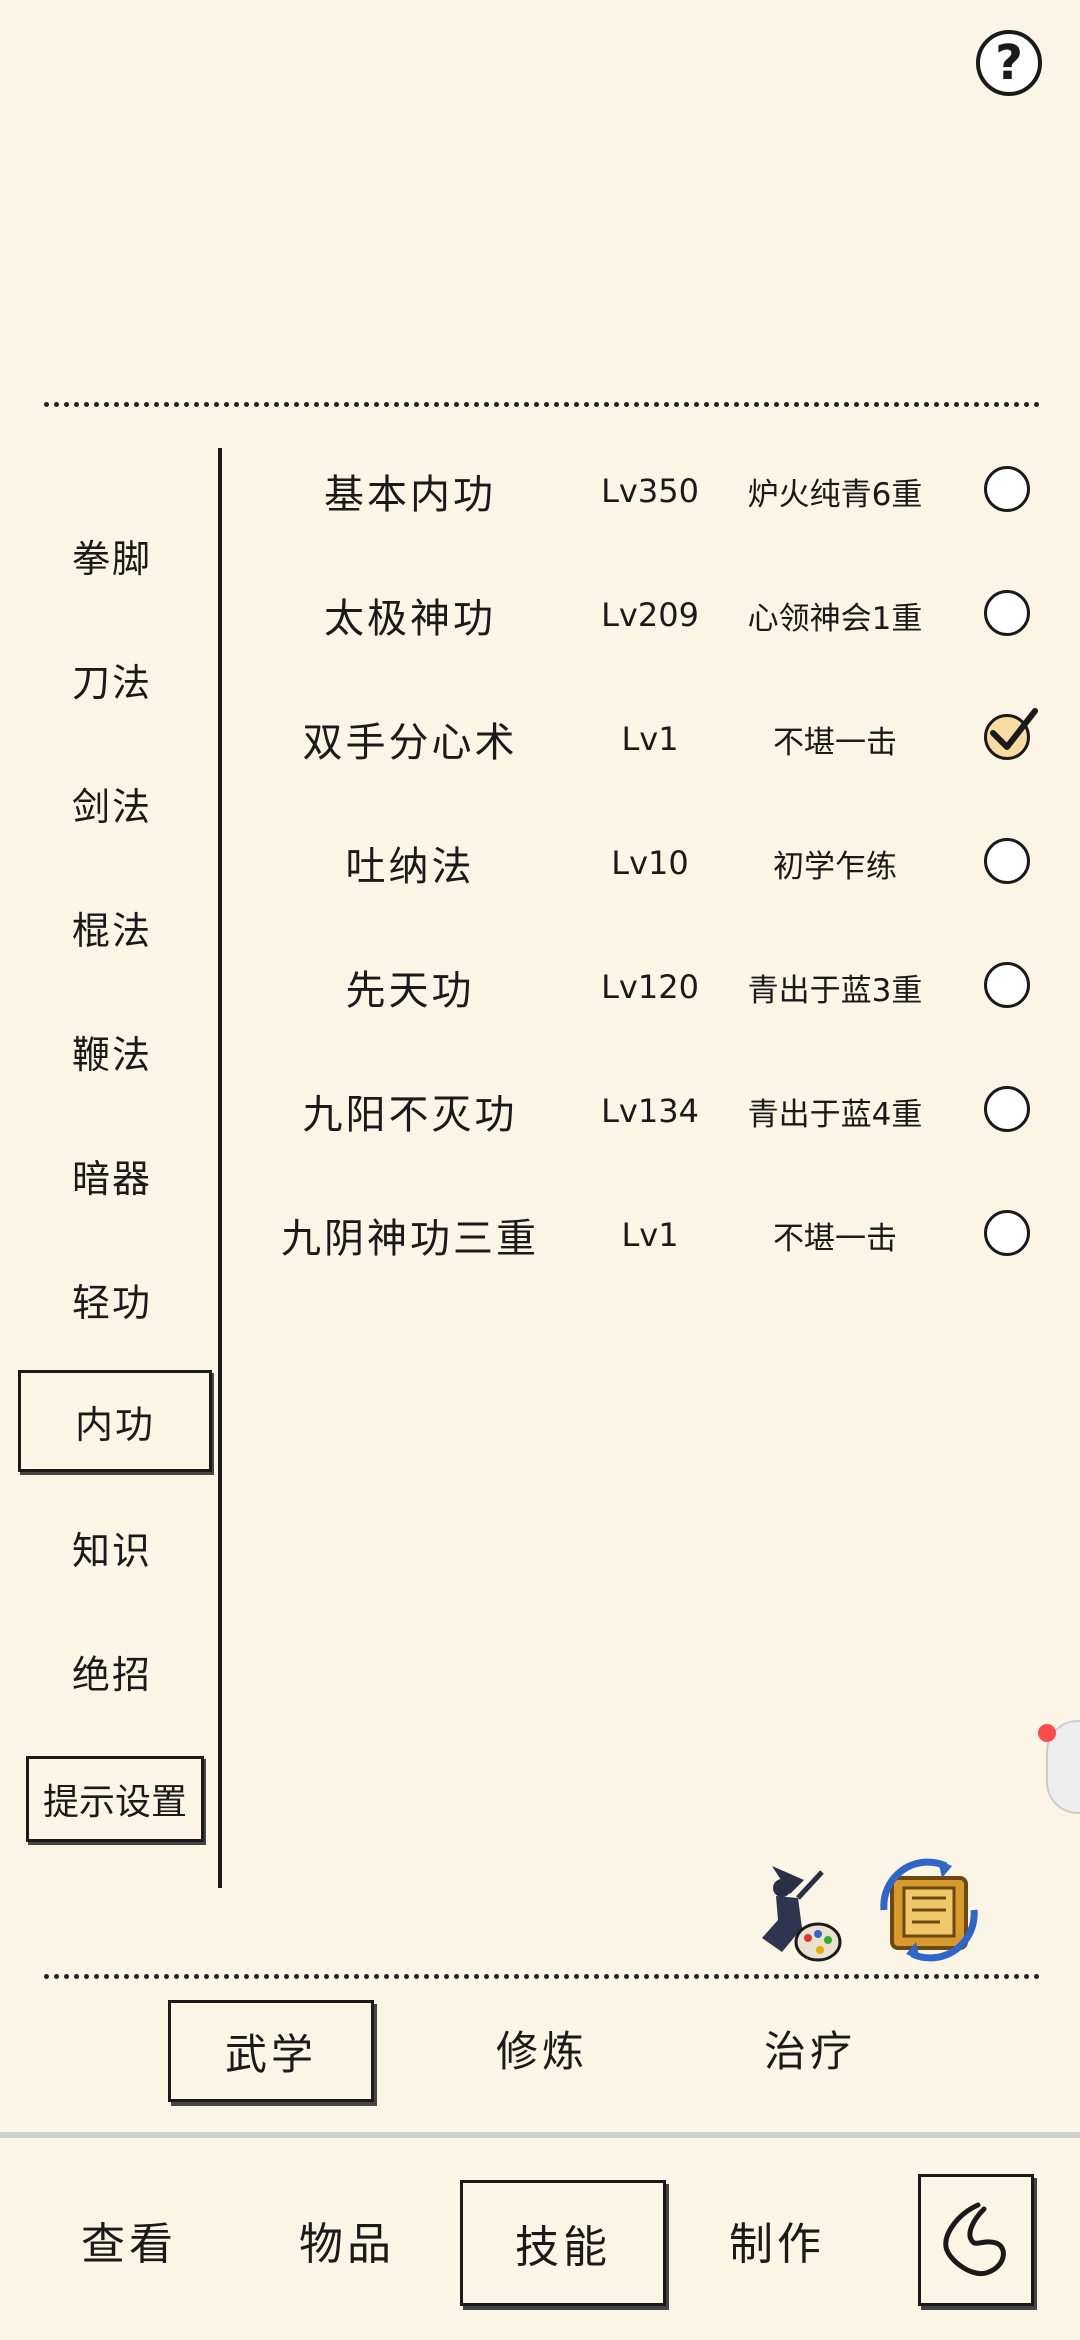 The height and width of the screenshot is (2340, 1080). Describe the element at coordinates (542, 404) in the screenshot. I see `top-divider` at that location.